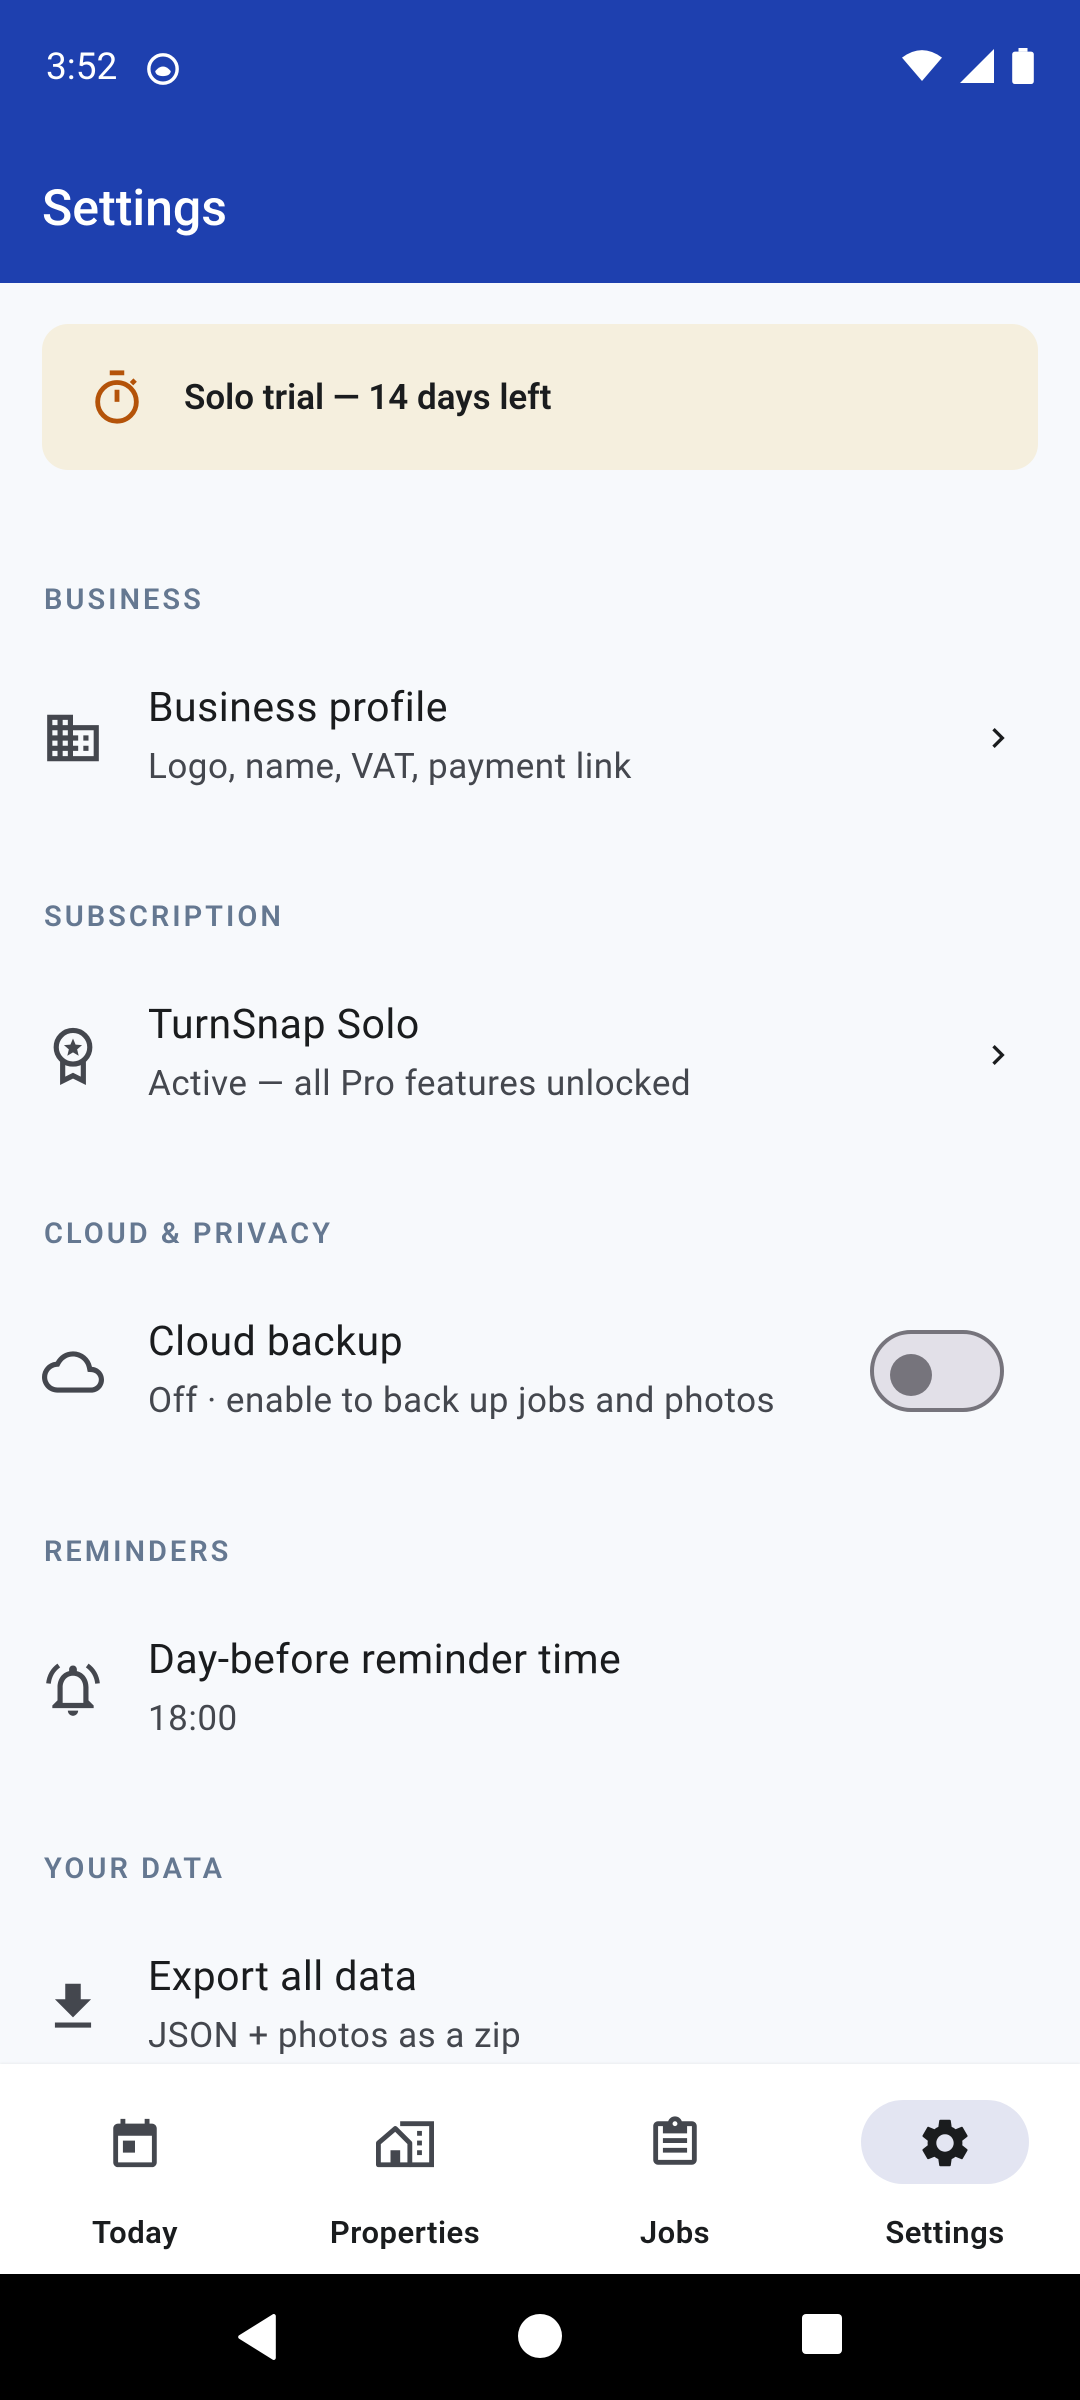  What do you see at coordinates (82, 67) in the screenshot?
I see `status-time: 3:52` at bounding box center [82, 67].